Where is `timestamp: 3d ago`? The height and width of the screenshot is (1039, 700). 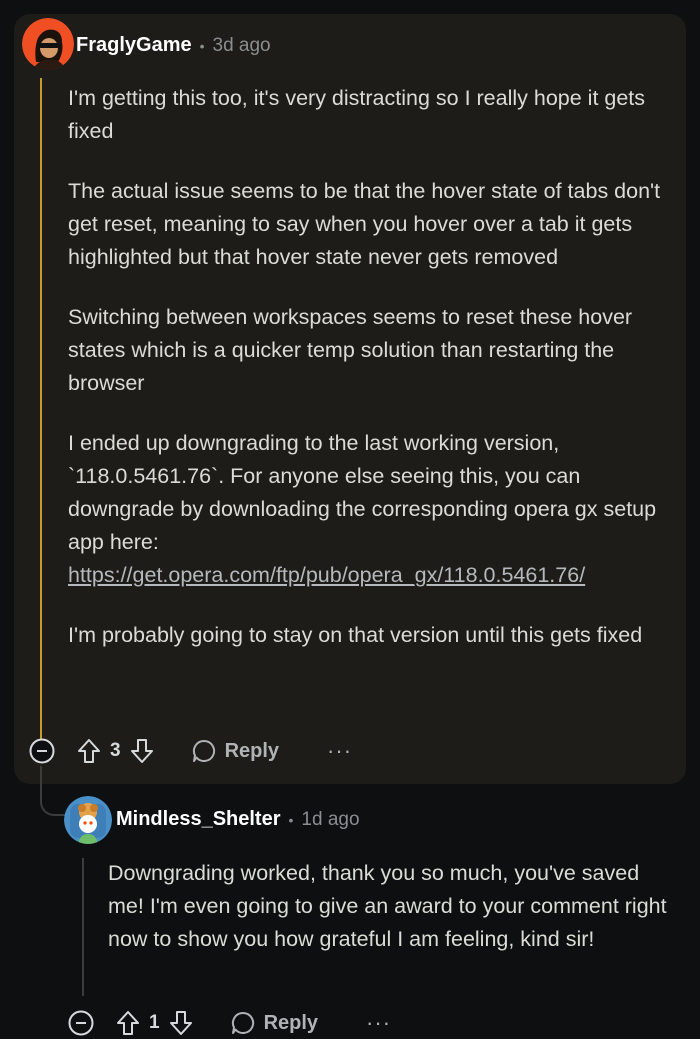 timestamp: 3d ago is located at coordinates (242, 46).